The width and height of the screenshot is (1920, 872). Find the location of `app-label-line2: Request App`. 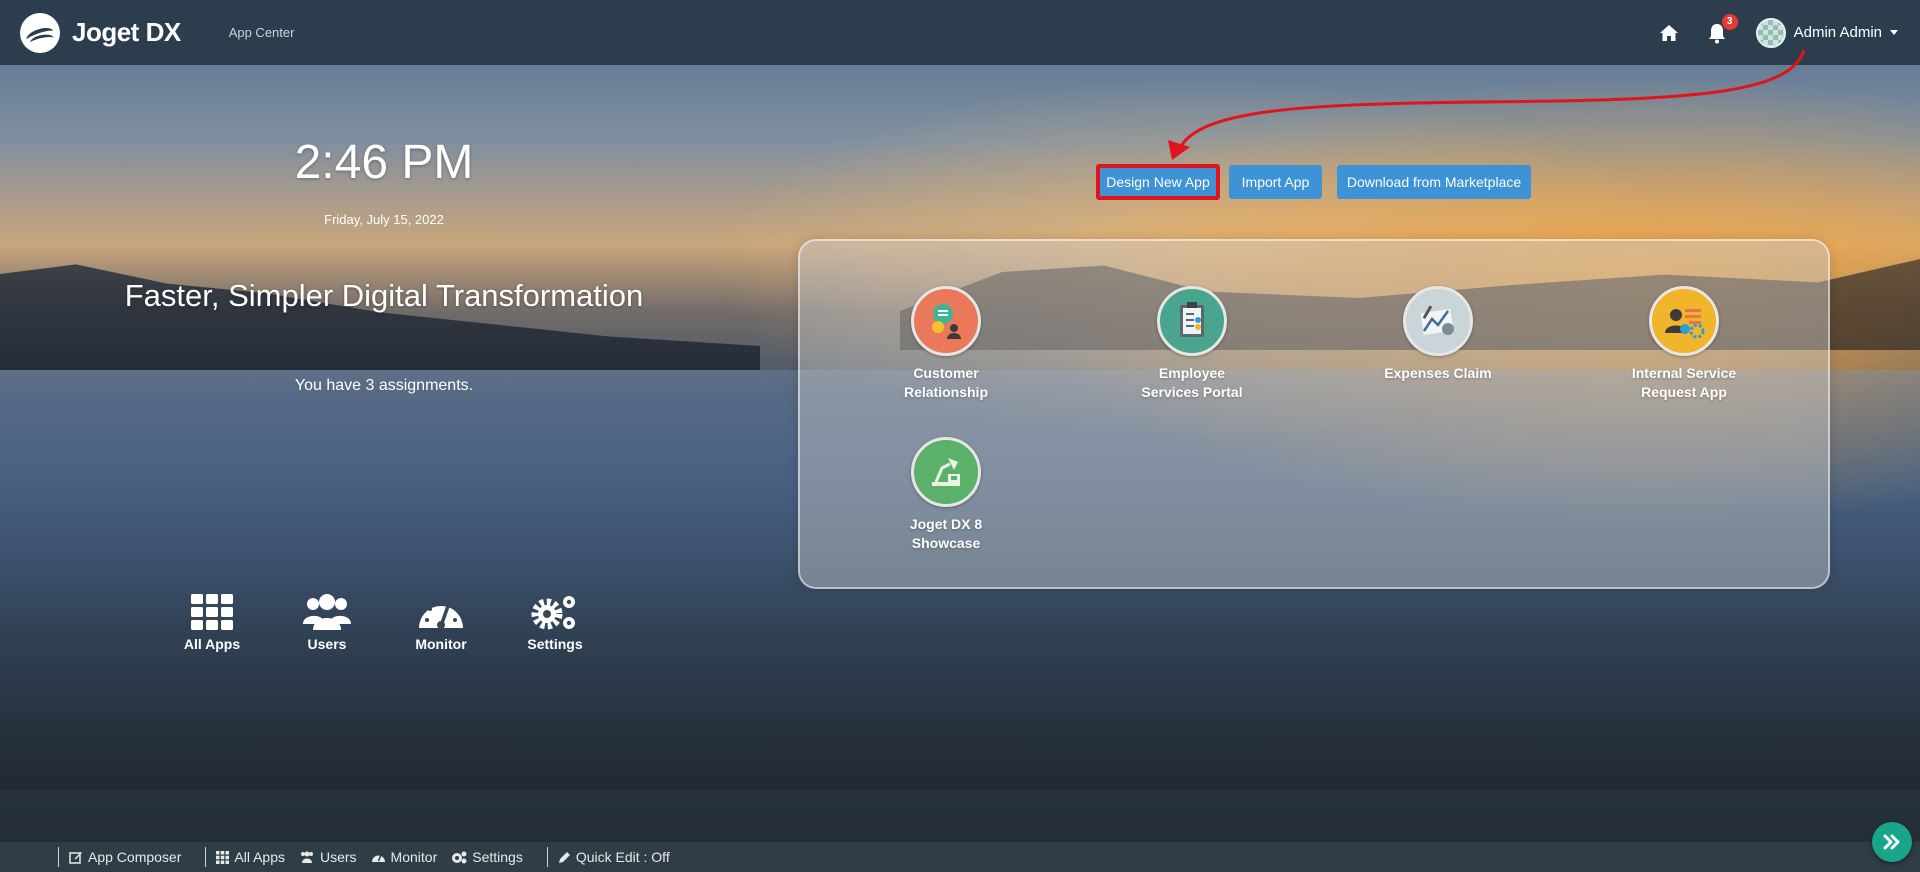

app-label-line2: Request App is located at coordinates (1684, 392).